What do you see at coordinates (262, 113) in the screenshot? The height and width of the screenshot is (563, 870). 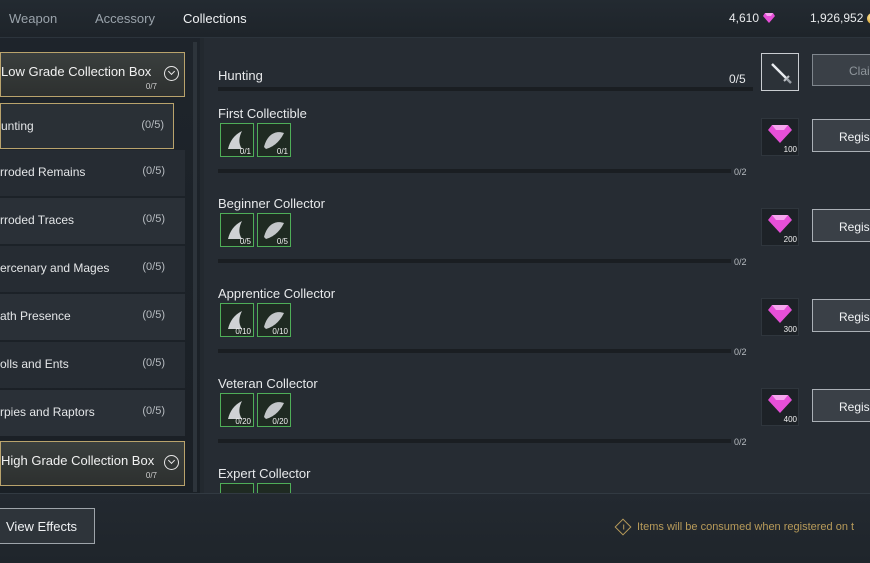 I see `achievement-name: First Collectible` at bounding box center [262, 113].